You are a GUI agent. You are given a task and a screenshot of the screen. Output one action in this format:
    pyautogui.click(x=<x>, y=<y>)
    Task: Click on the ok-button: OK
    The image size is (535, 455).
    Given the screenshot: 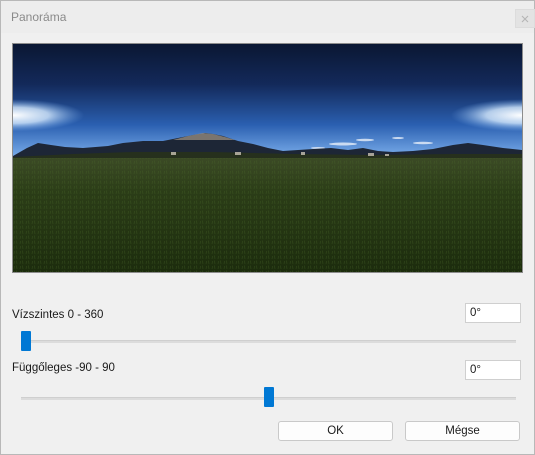 What is the action you would take?
    pyautogui.click(x=335, y=431)
    